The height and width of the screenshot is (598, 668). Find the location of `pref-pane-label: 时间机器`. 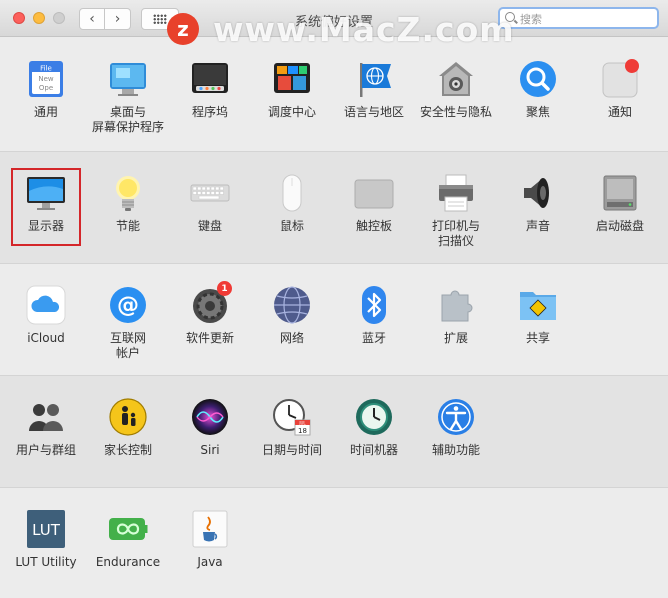

pref-pane-label: 时间机器 is located at coordinates (373, 450).